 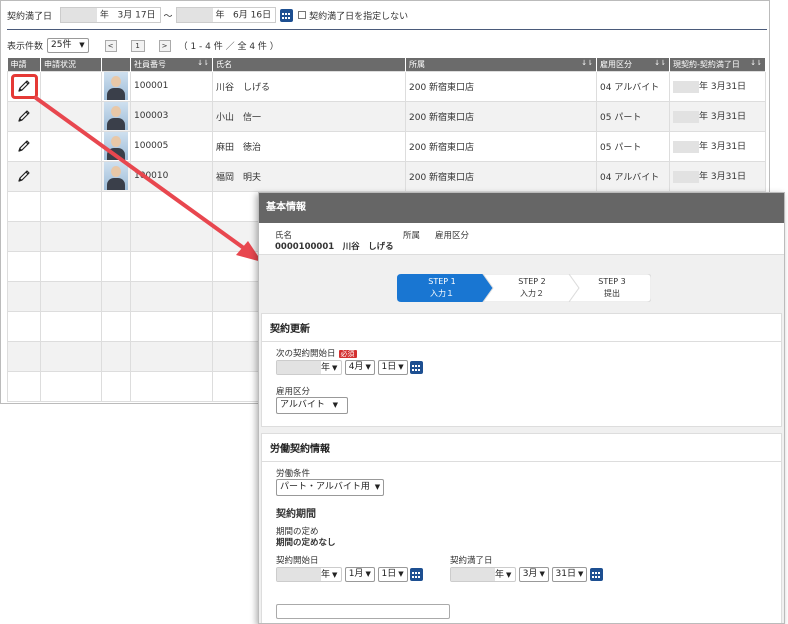 I want to click on condition-value: パート・アルバイト用, so click(x=325, y=487).